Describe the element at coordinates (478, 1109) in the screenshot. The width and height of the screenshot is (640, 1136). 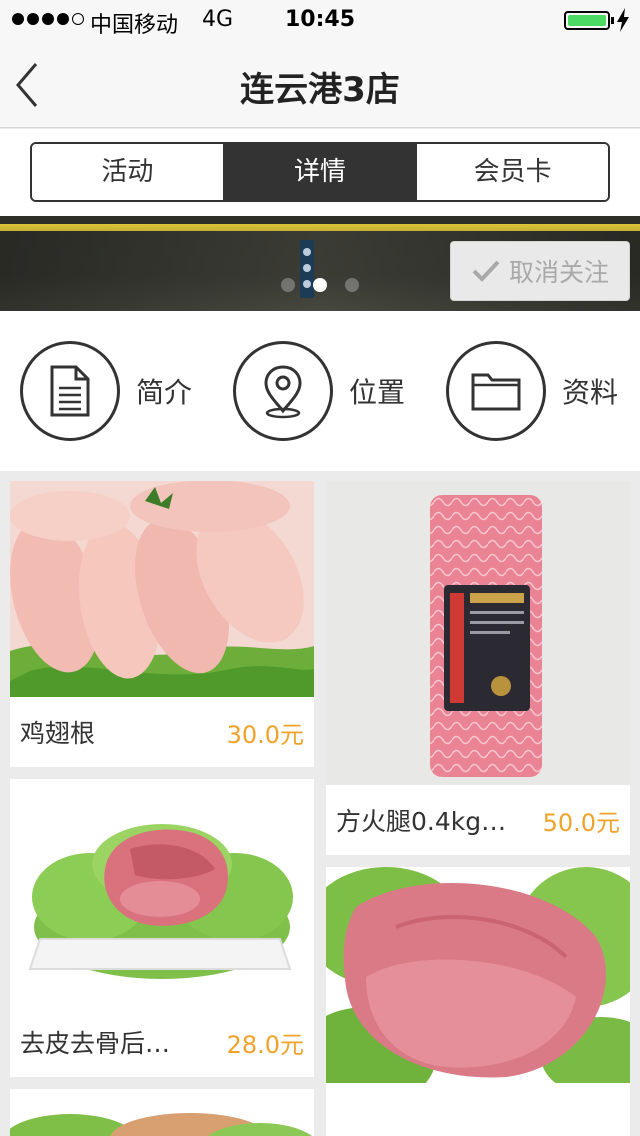
I see `product-info` at that location.